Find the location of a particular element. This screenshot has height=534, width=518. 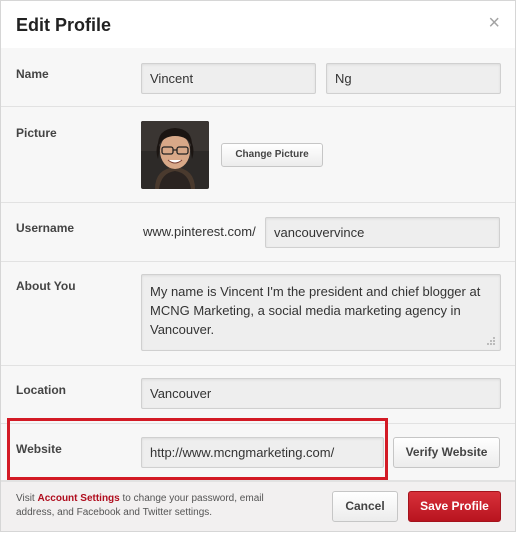

name-label: Name is located at coordinates (32, 74).